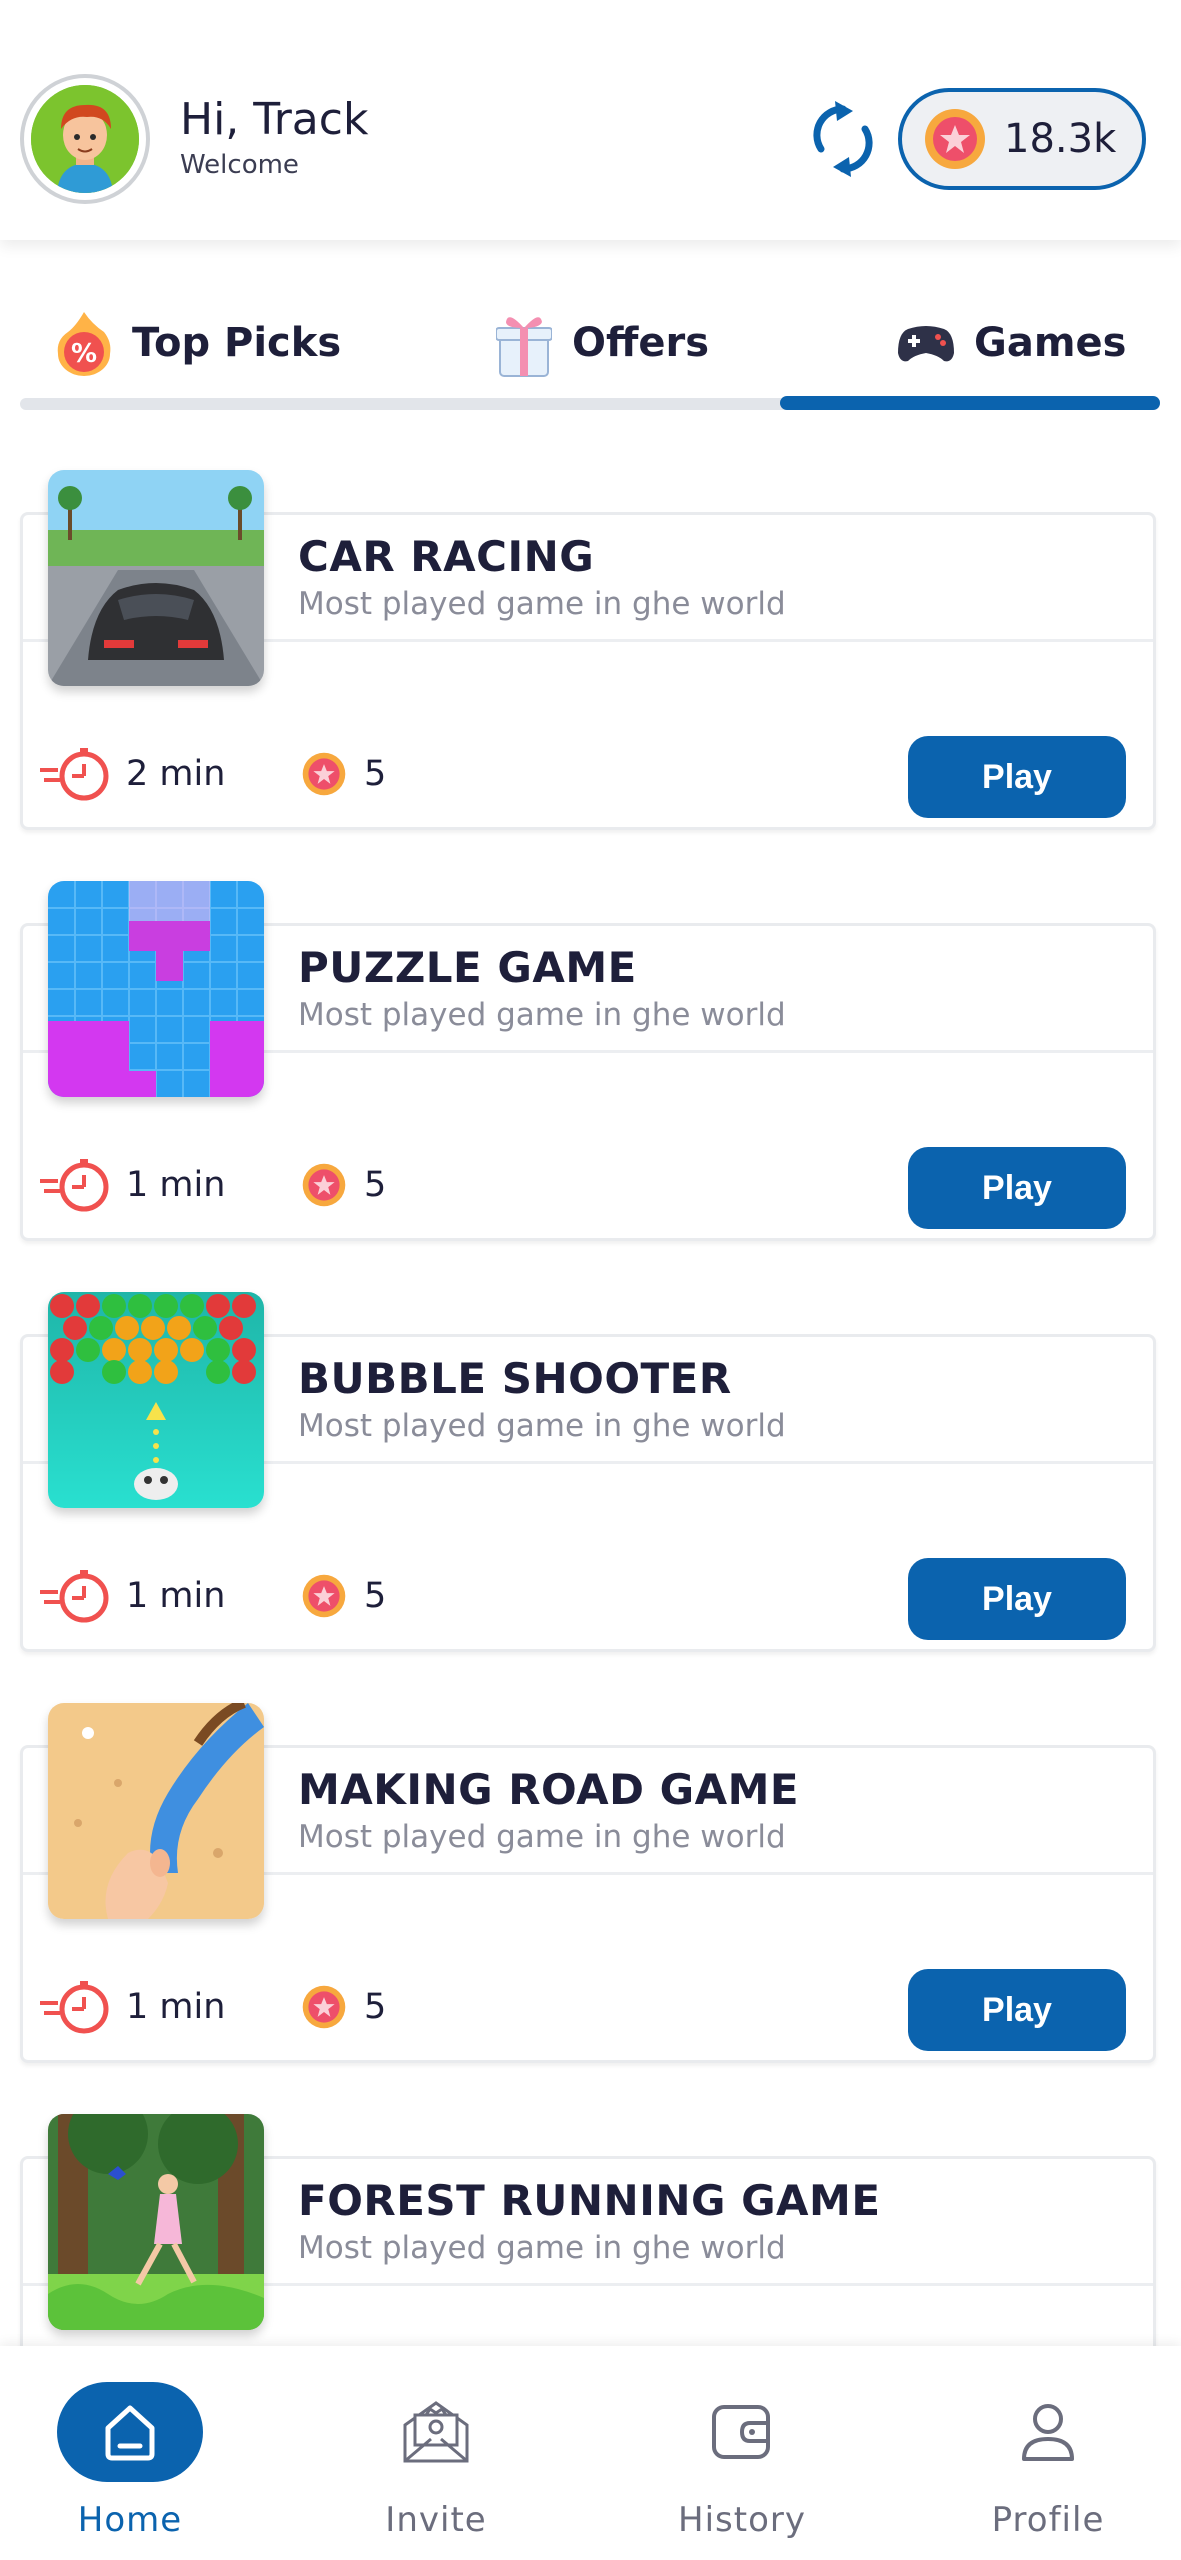 This screenshot has height=2560, width=1181. Describe the element at coordinates (156, 578) in the screenshot. I see `car-racing-thumbnail` at that location.